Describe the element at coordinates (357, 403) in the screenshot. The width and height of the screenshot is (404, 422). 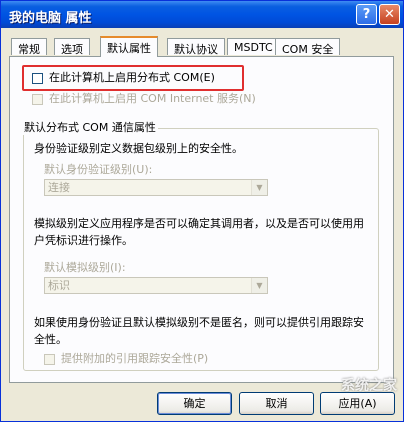
I see `apply-button: 应用(A)` at that location.